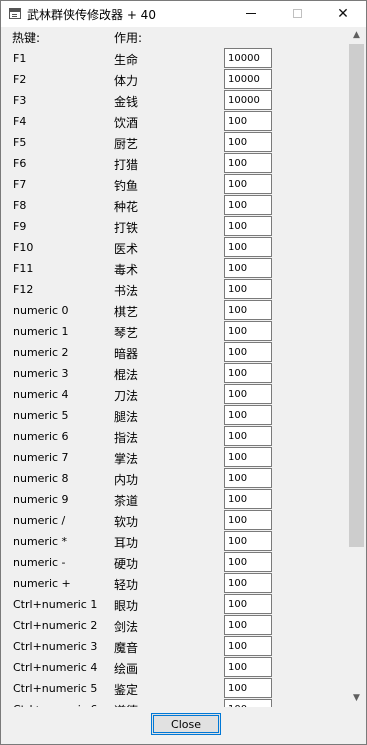  Describe the element at coordinates (41, 352) in the screenshot. I see `hotkey-label: numeric 2` at that location.